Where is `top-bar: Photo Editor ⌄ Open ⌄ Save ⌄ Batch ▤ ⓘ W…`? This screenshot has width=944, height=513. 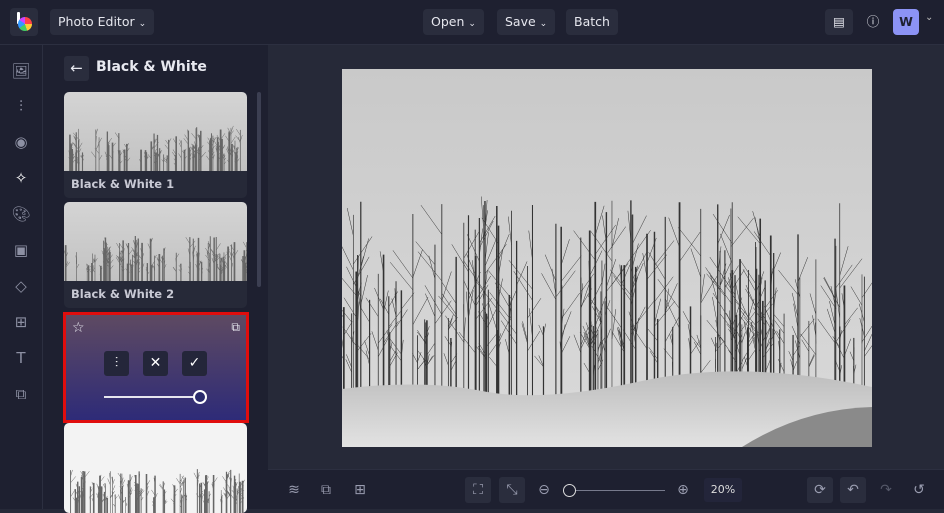
top-bar: Photo Editor ⌄ Open ⌄ Save ⌄ Batch ▤ ⓘ W… is located at coordinates (472, 22).